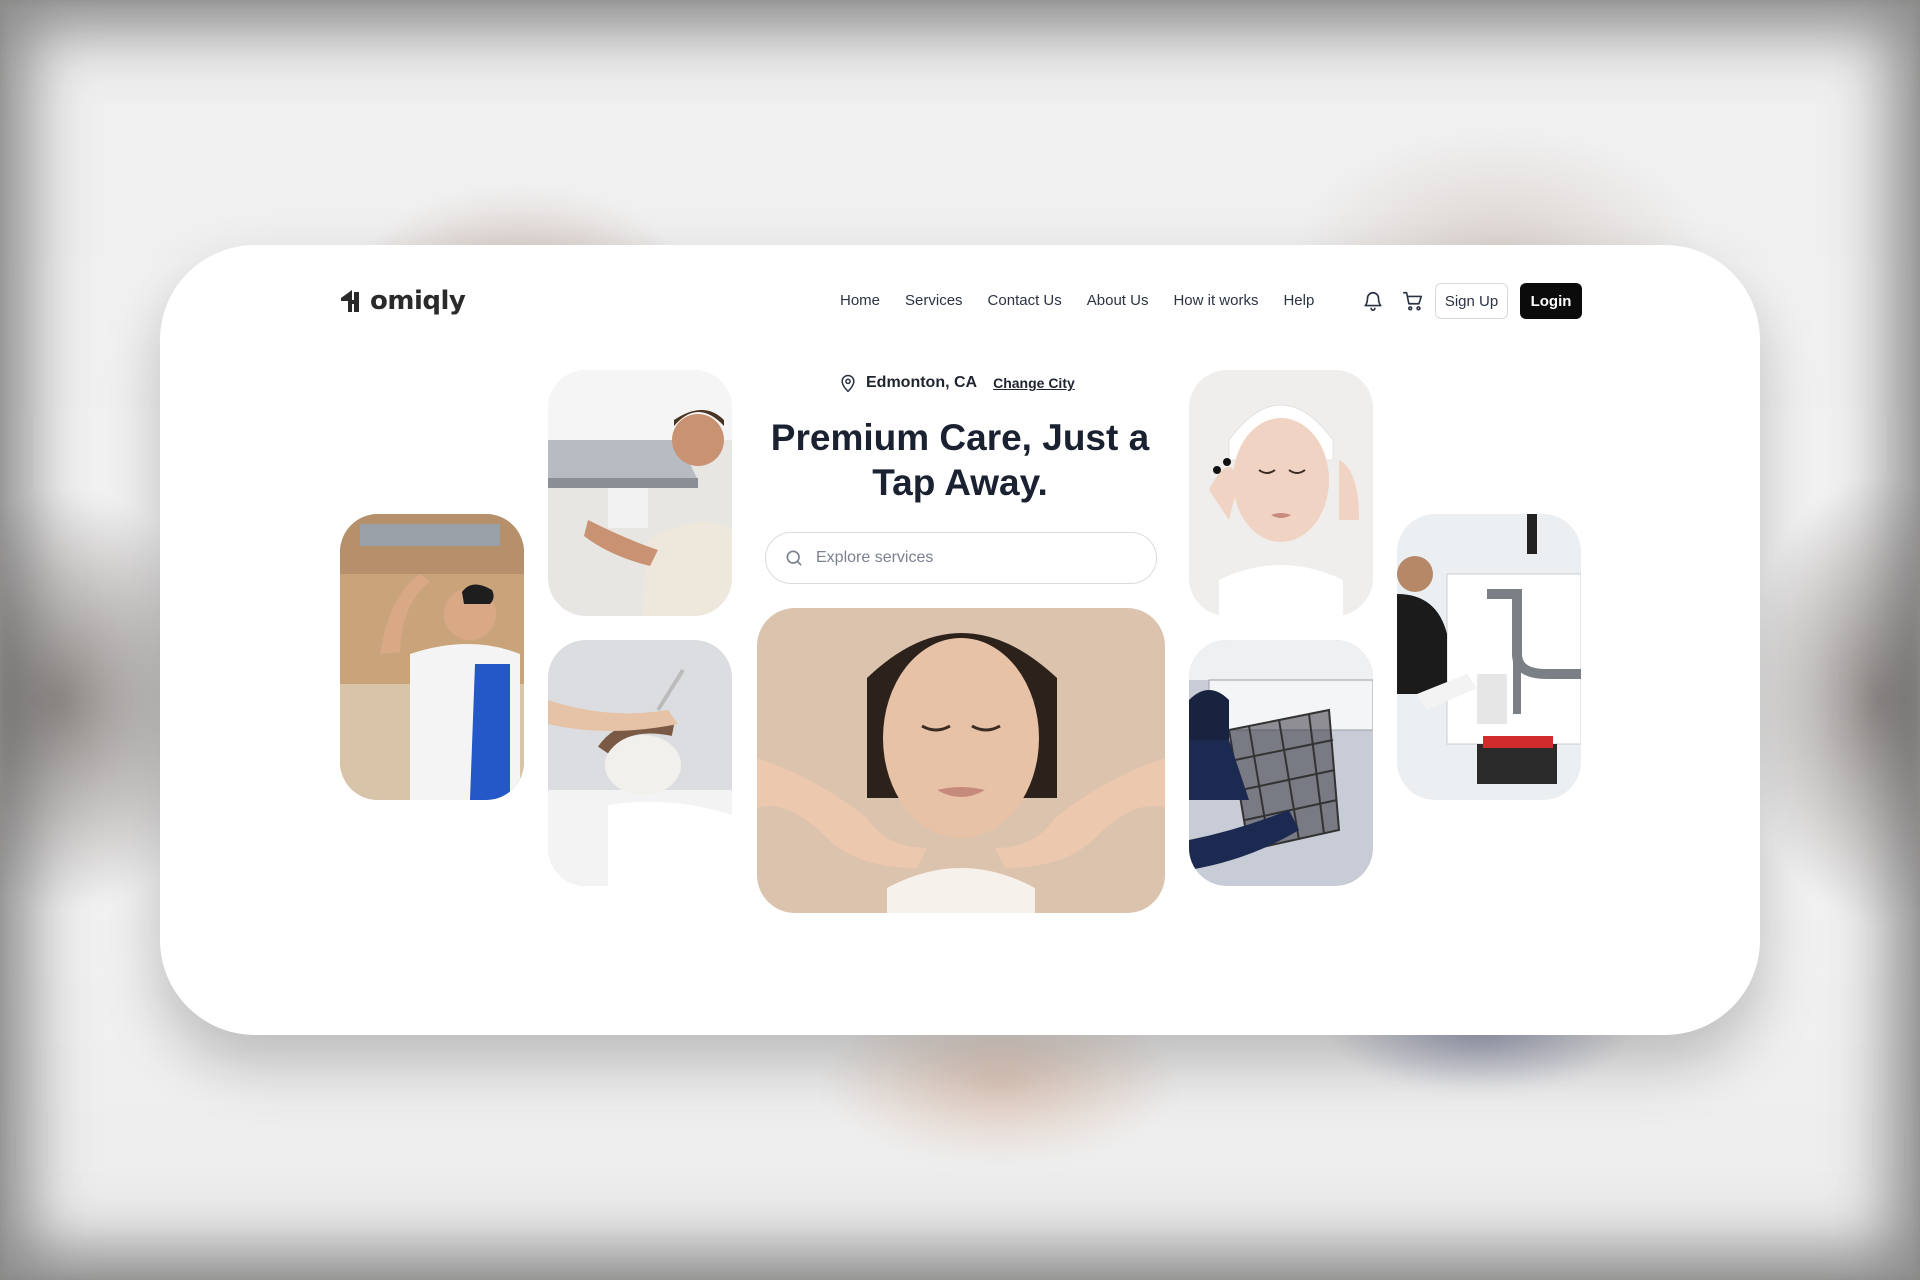 This screenshot has width=1920, height=1280. I want to click on cart-icon, so click(1413, 301).